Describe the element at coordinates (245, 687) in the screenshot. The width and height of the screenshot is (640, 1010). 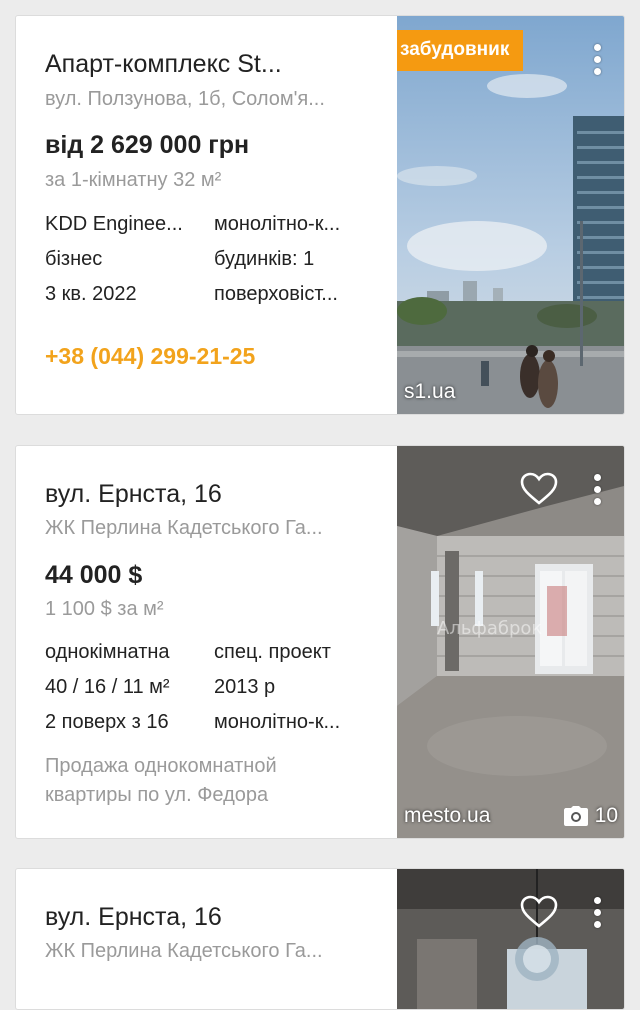
I see `spec-year: 2013 р` at that location.